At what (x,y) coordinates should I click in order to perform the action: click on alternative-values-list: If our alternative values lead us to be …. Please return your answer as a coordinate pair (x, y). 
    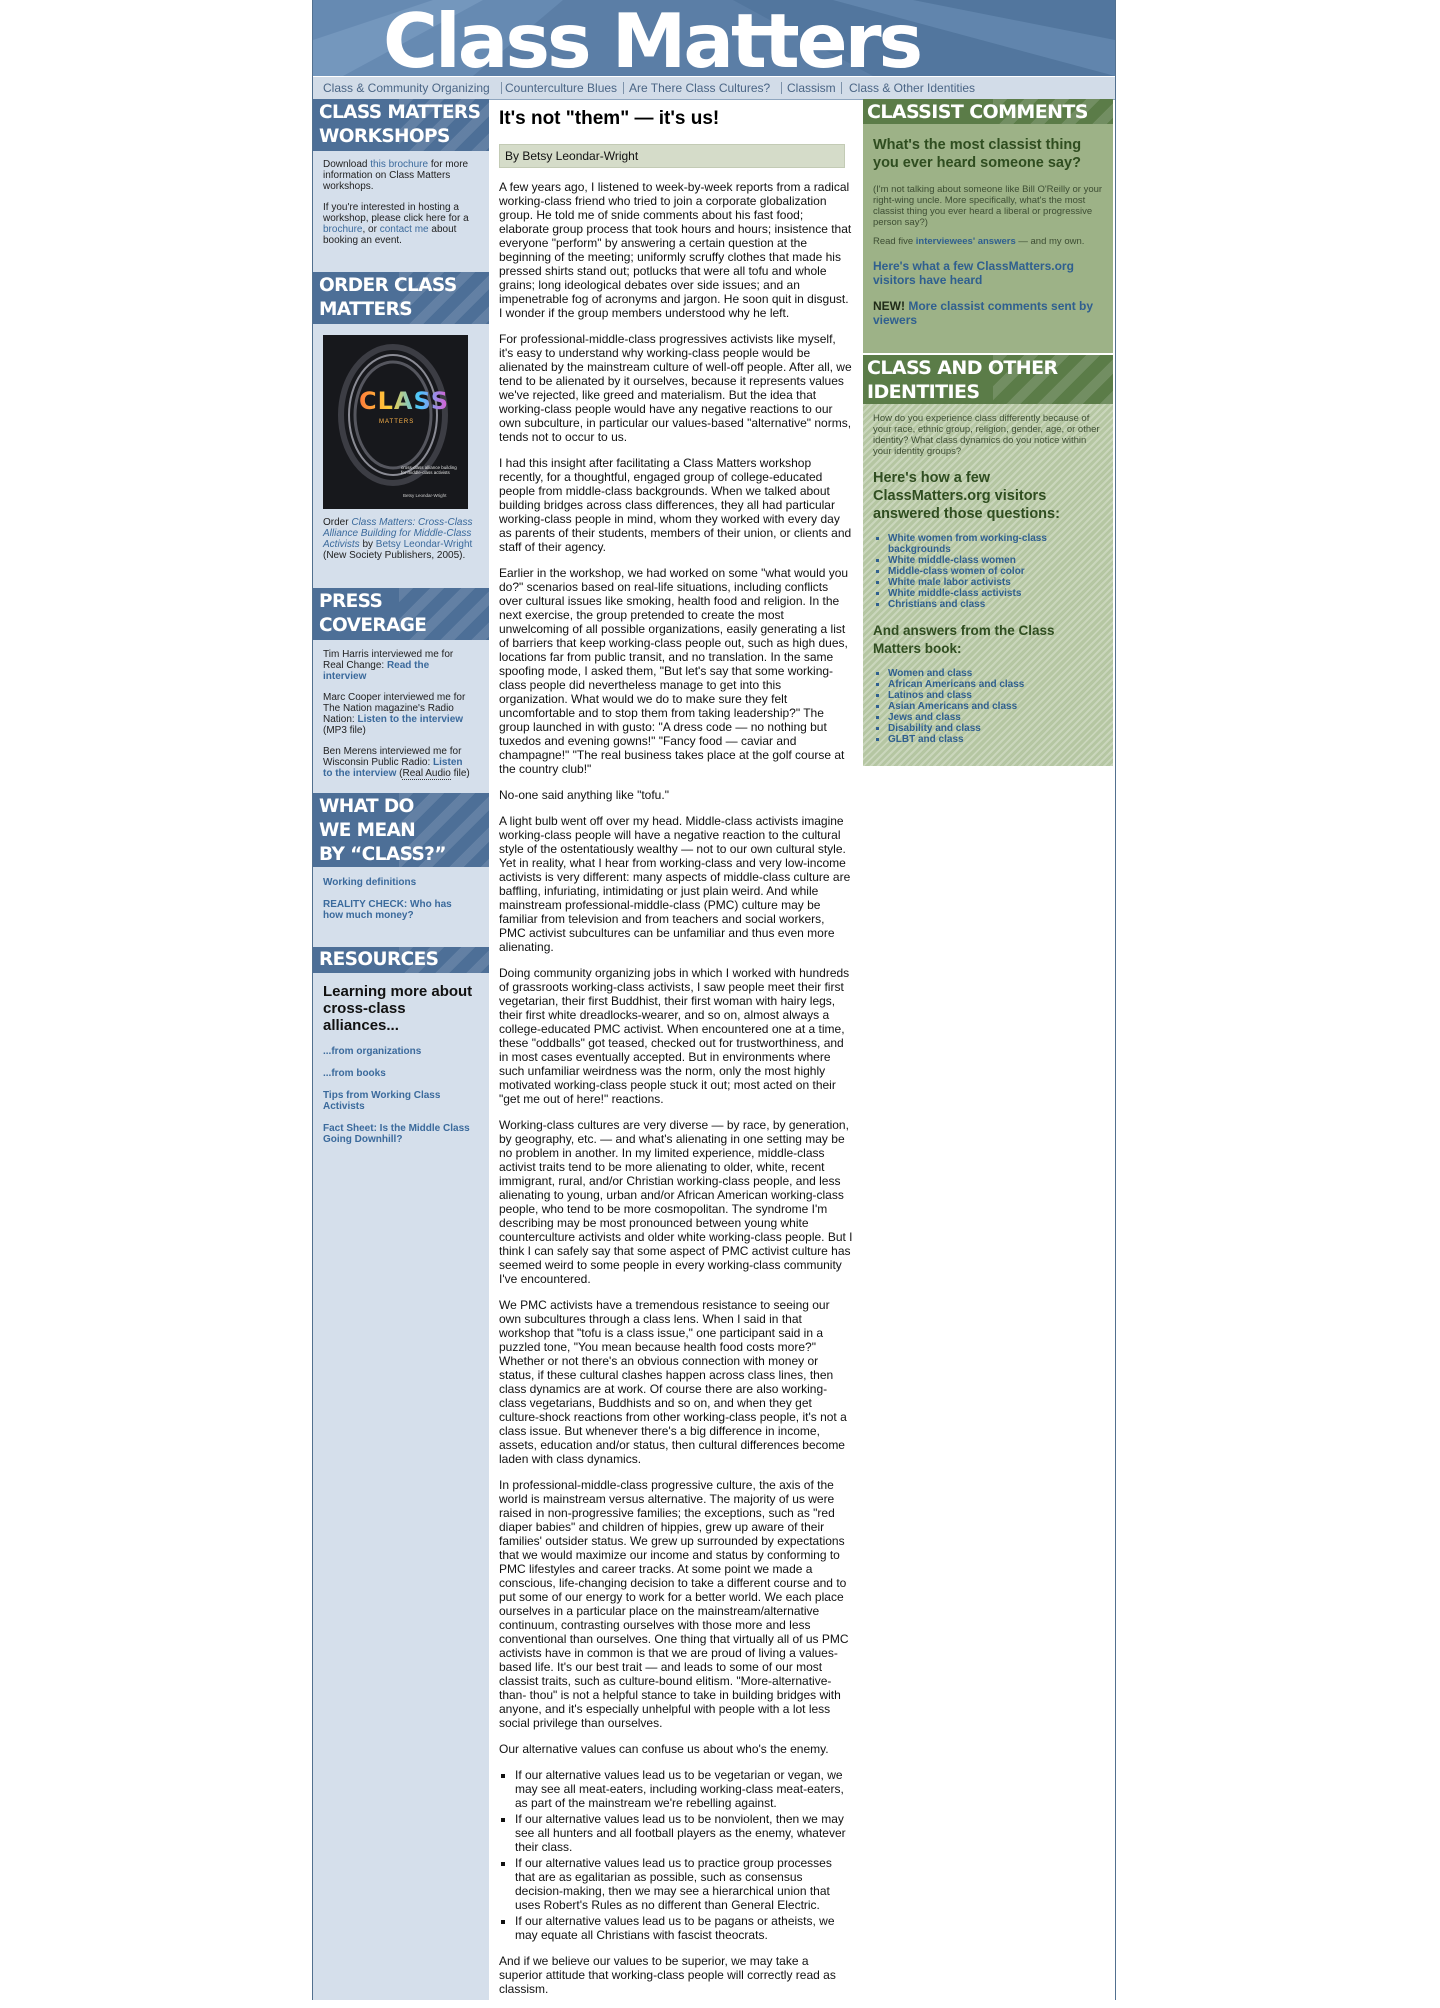
    Looking at the image, I should click on (676, 1855).